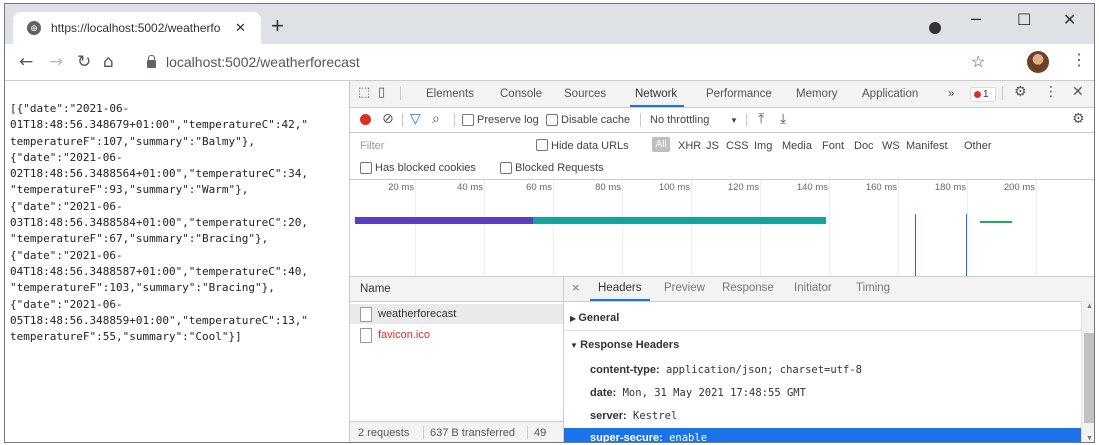 This screenshot has height=445, width=1099. What do you see at coordinates (619, 288) in the screenshot?
I see `tab-headers: Headers` at bounding box center [619, 288].